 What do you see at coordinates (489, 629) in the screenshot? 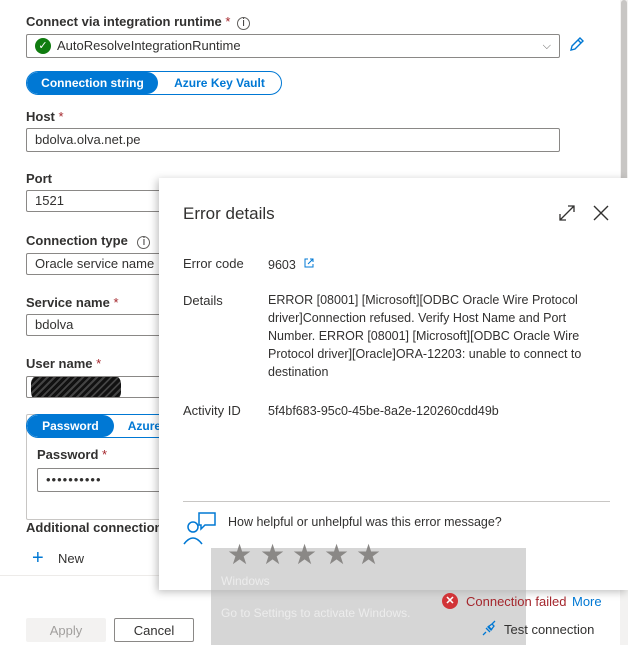
I see `plug-icon` at bounding box center [489, 629].